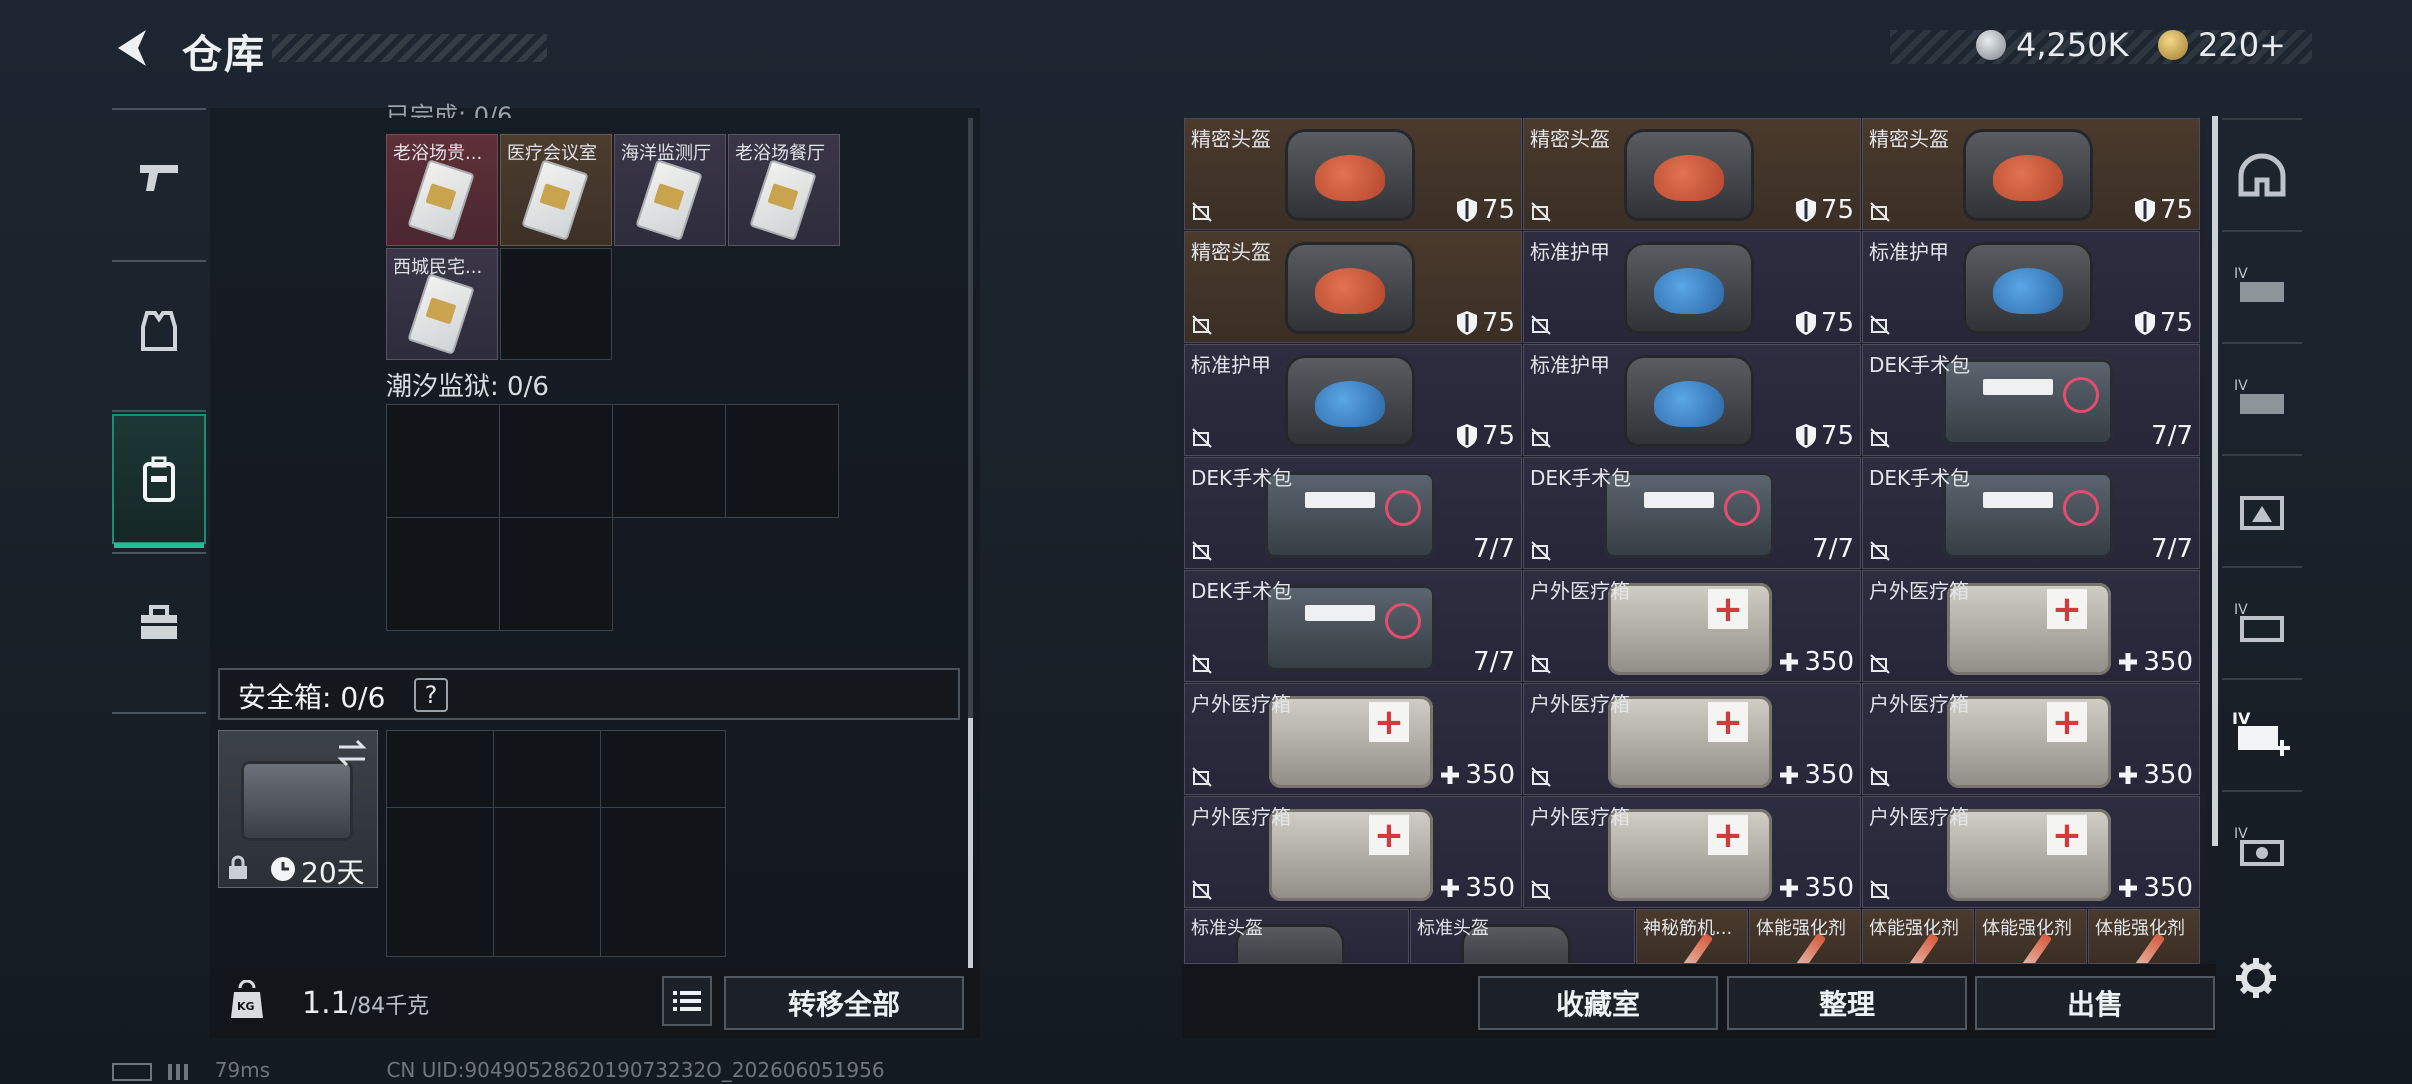  Describe the element at coordinates (1805, 436) in the screenshot. I see `durability-shield-icon` at that location.